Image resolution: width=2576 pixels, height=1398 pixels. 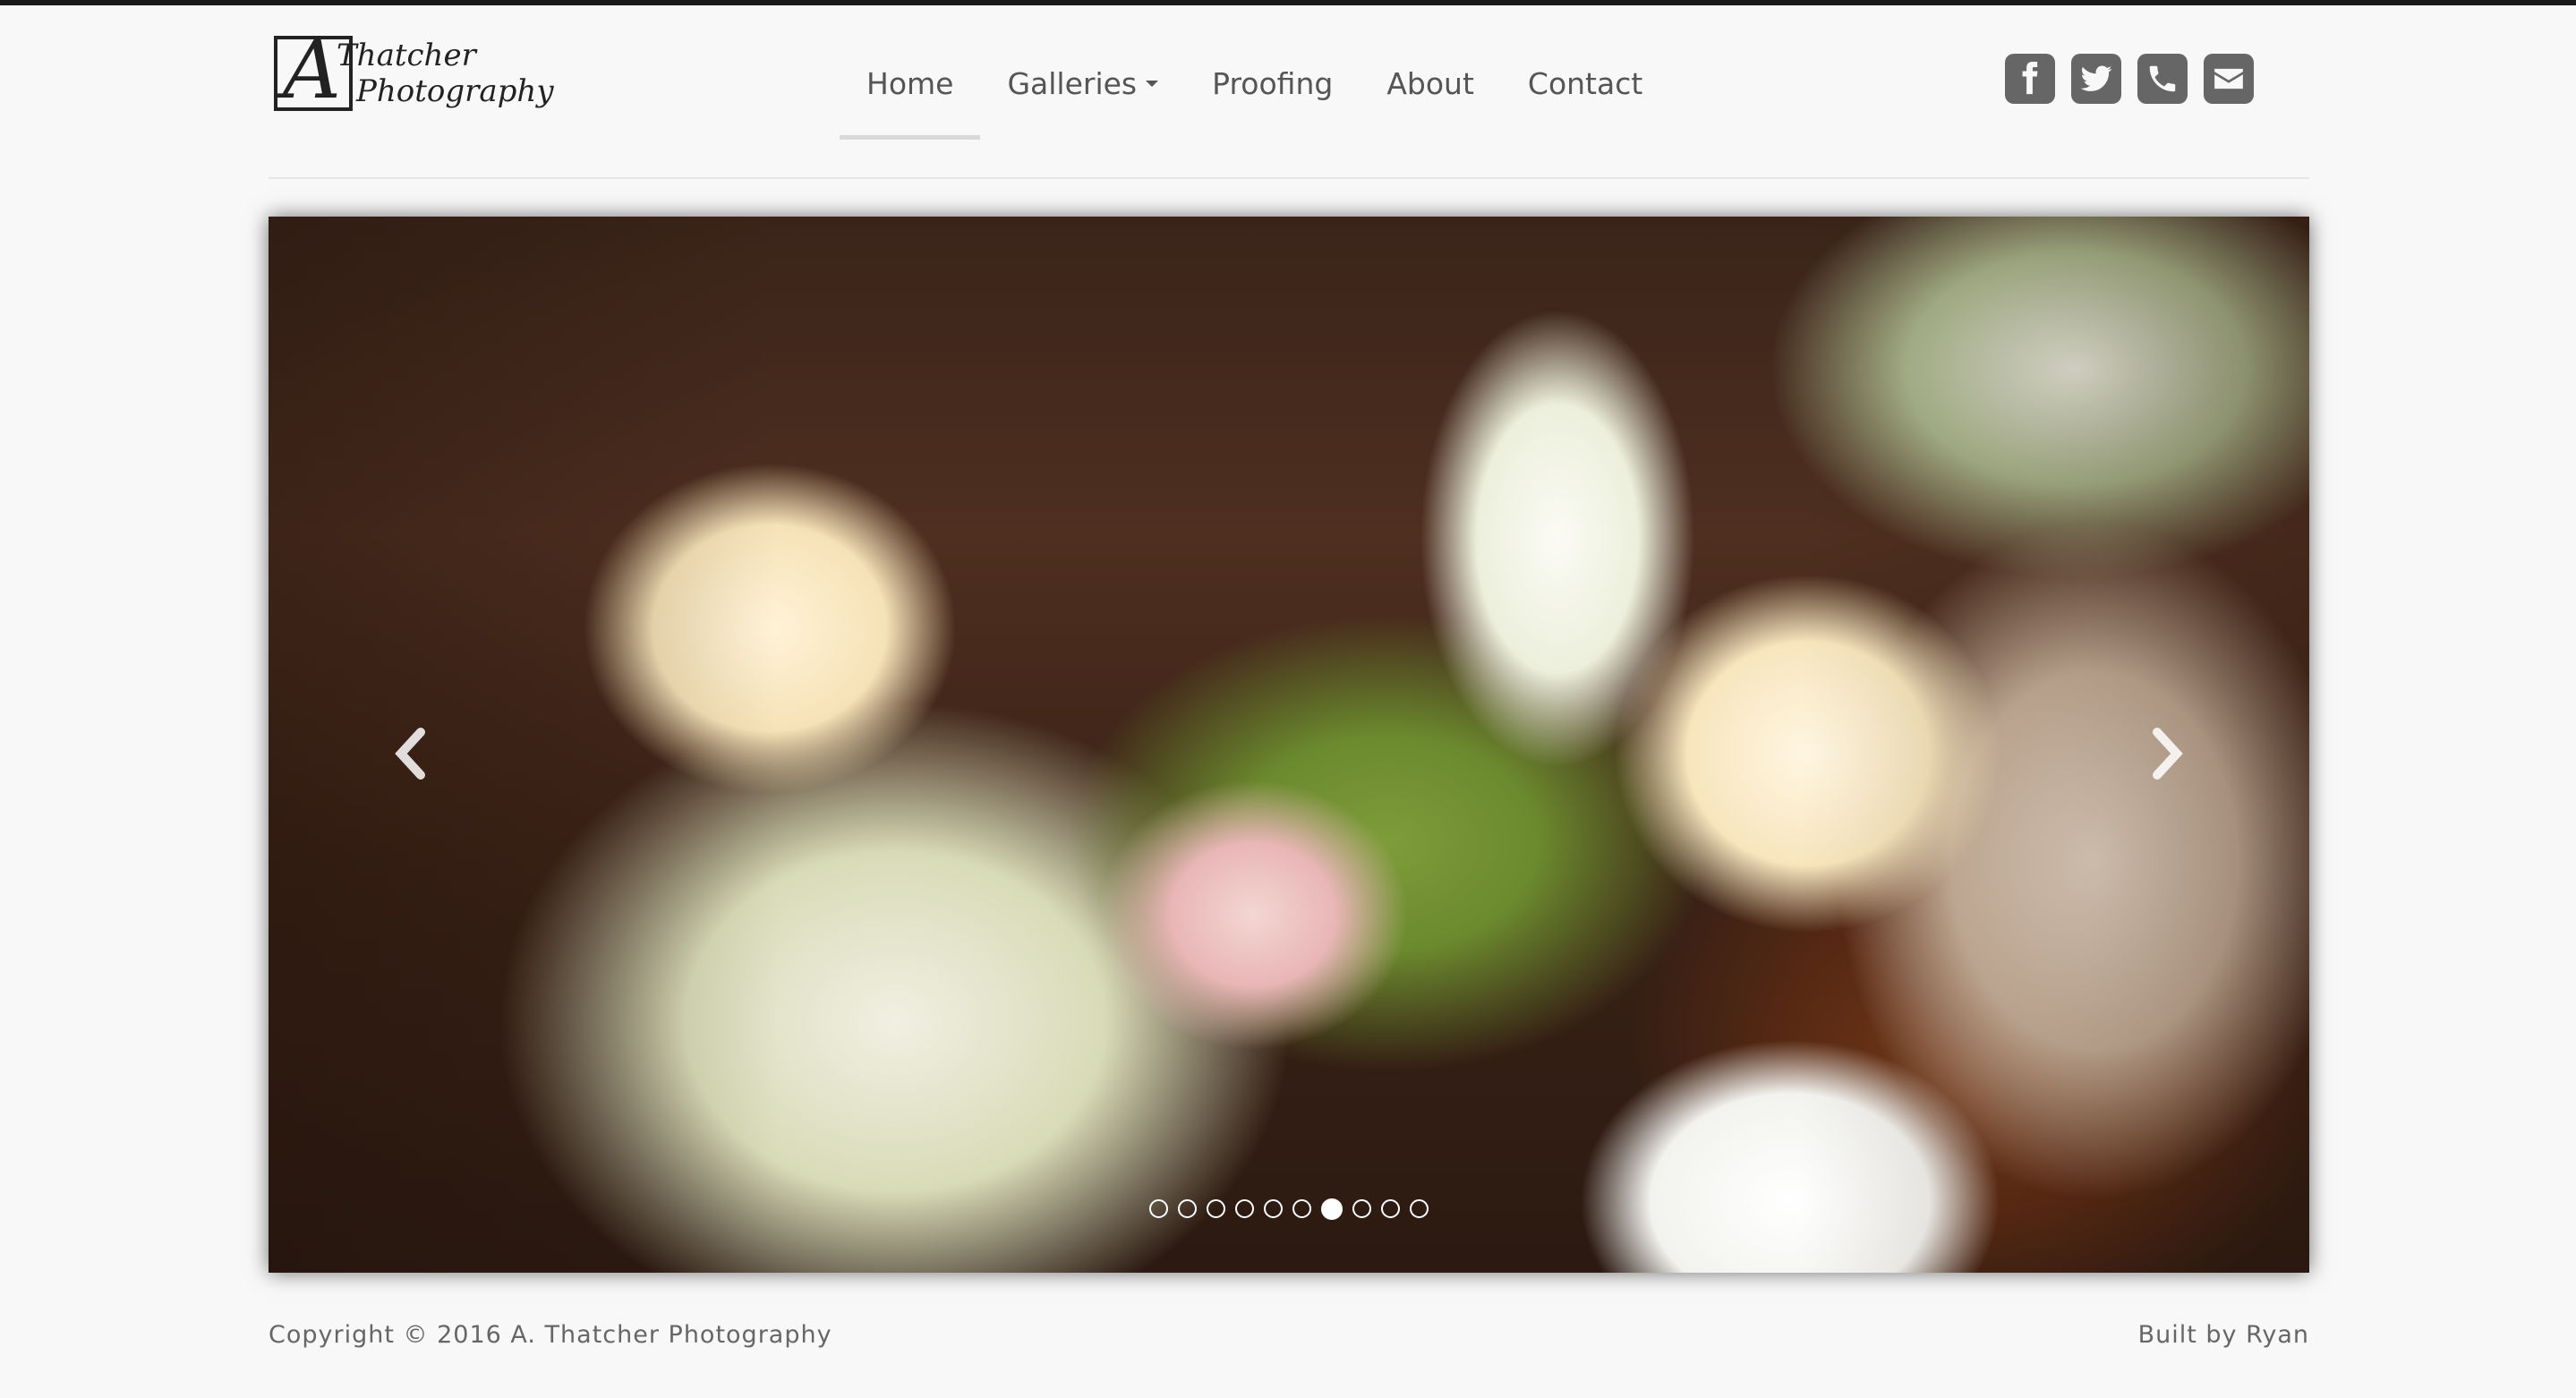 I want to click on copyright-text: Copyright © 2016 A. Thatcher Photography, so click(x=550, y=1335).